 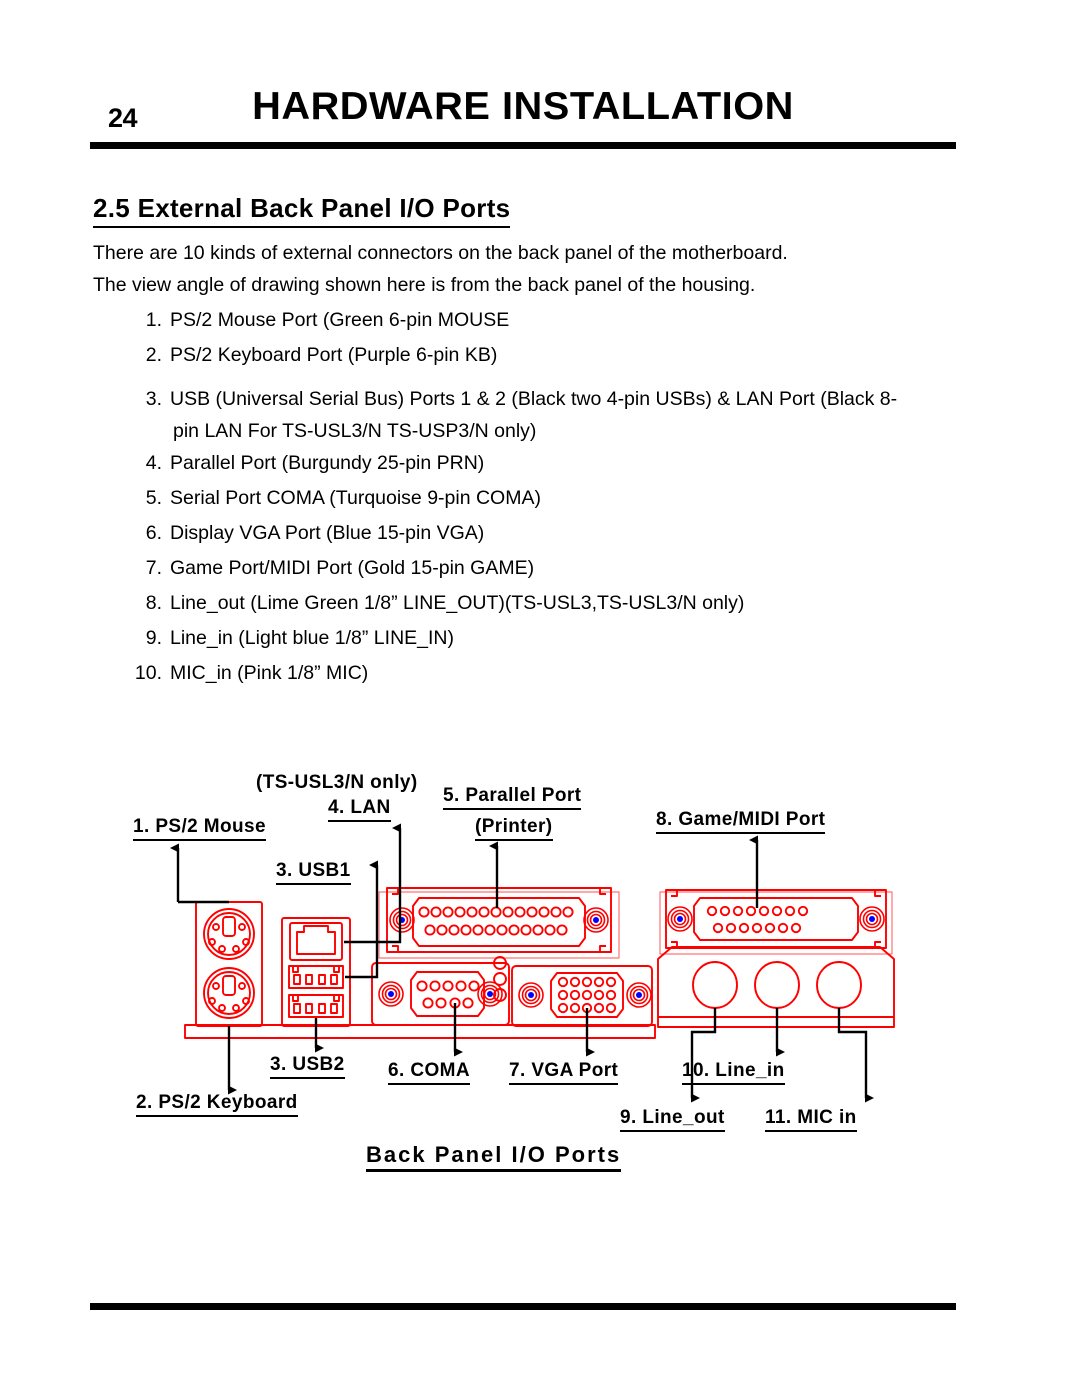 I want to click on list-item-text: Parallel Port (Burgundy 25-pin PRN), so click(x=327, y=463).